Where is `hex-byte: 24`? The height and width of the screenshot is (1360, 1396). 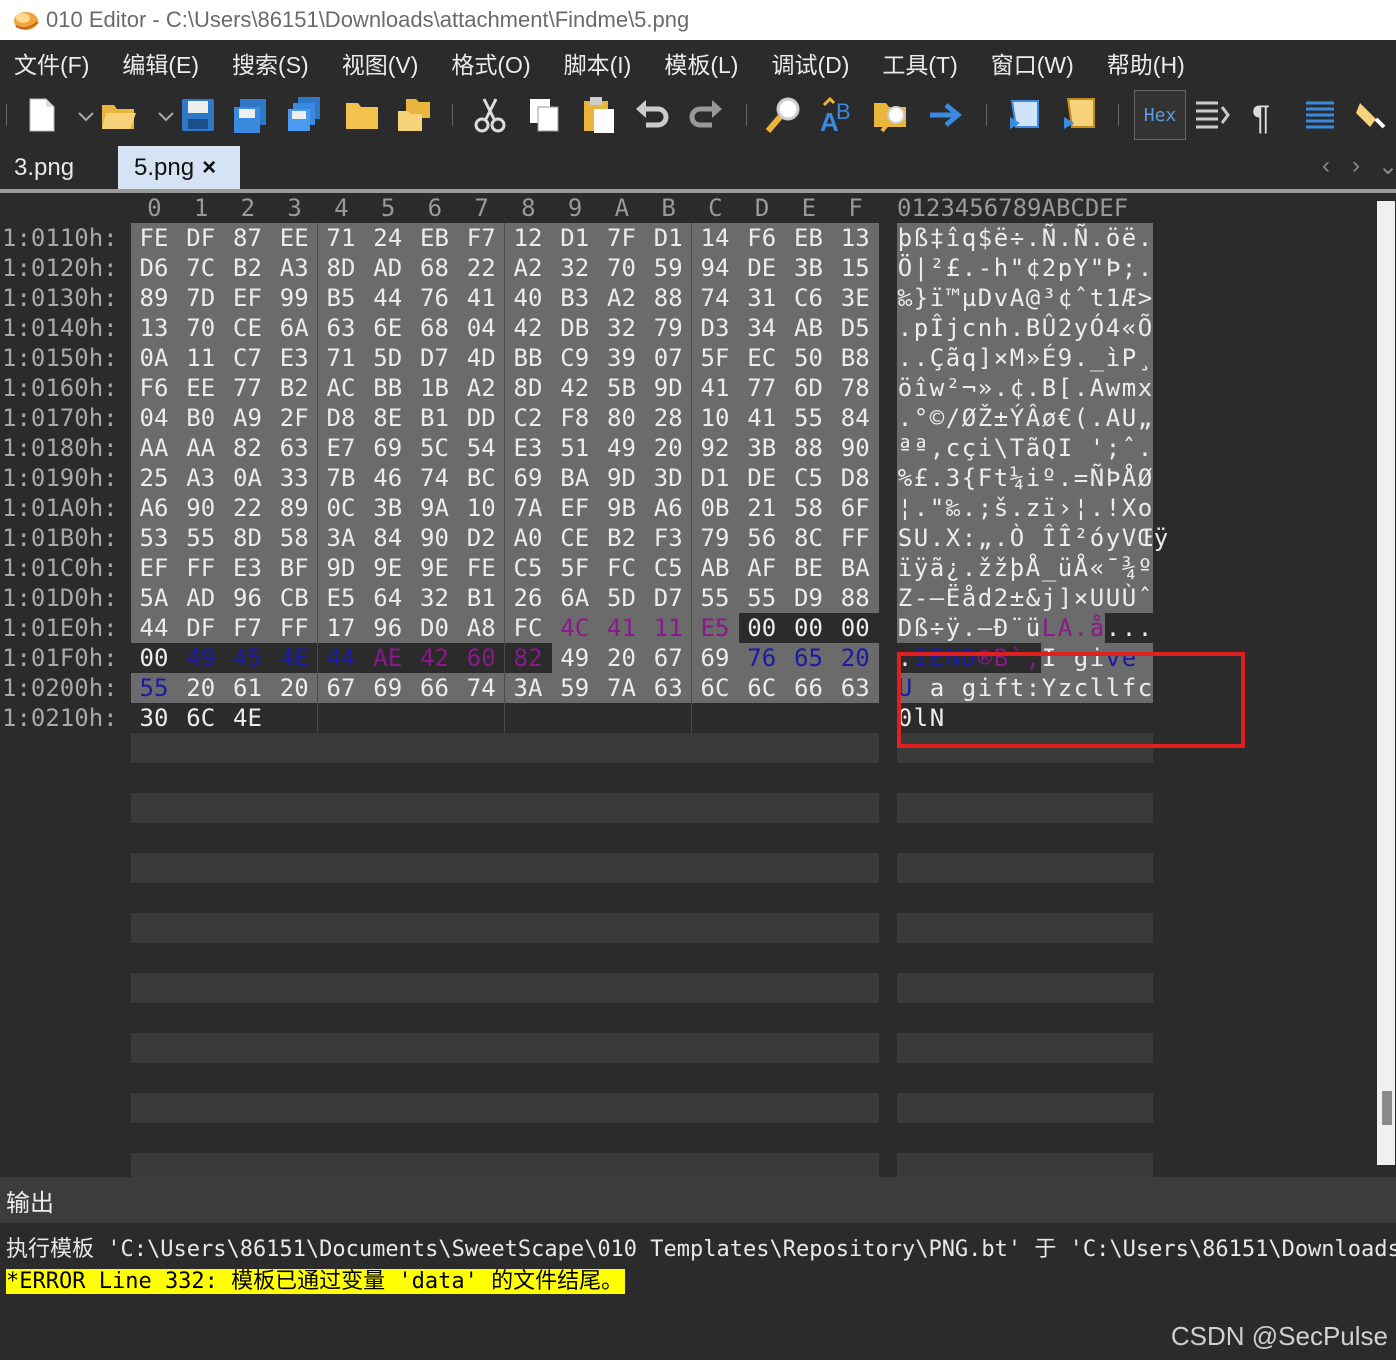 hex-byte: 24 is located at coordinates (388, 238).